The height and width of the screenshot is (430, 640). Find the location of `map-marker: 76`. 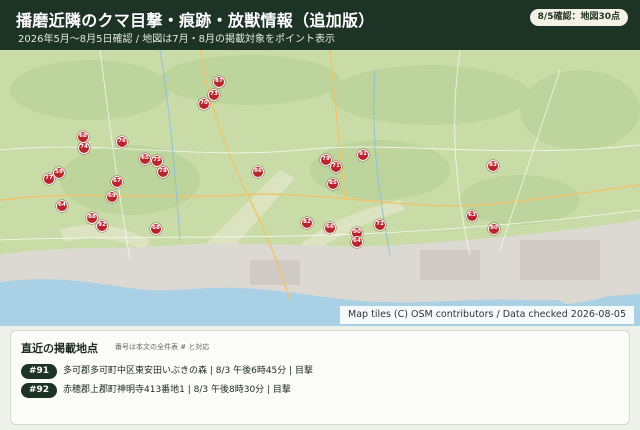

map-marker: 76 is located at coordinates (122, 142).